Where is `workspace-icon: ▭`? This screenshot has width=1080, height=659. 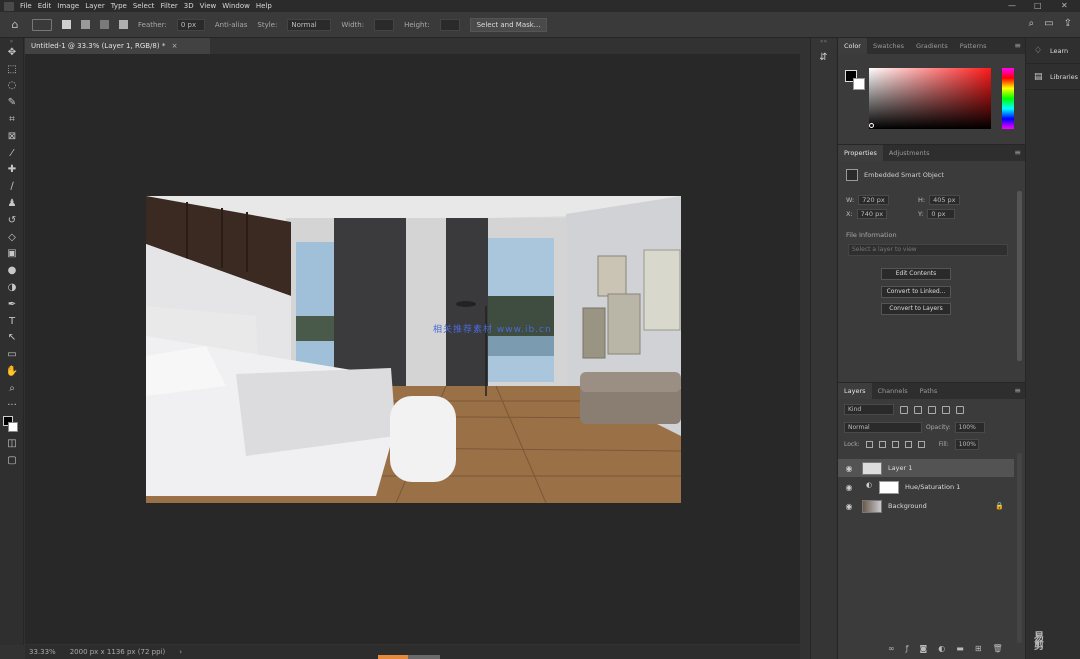
workspace-icon: ▭ is located at coordinates (1048, 23).